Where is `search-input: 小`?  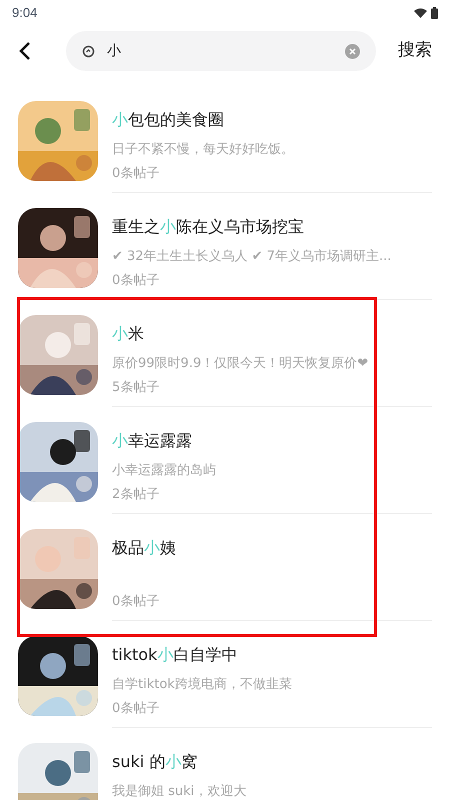 search-input: 小 is located at coordinates (220, 51).